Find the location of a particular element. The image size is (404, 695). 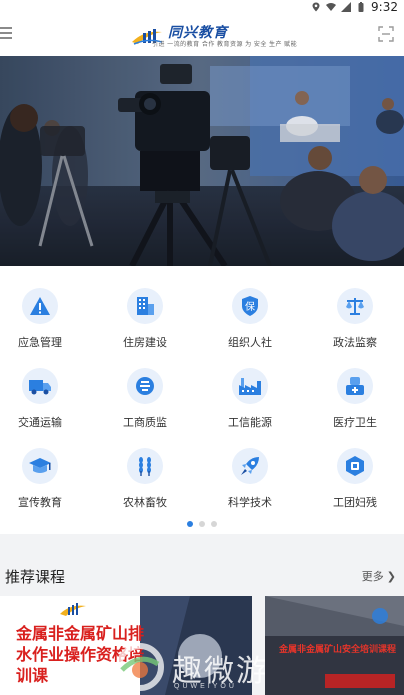

watermark-logo-icon is located at coordinates (140, 667).